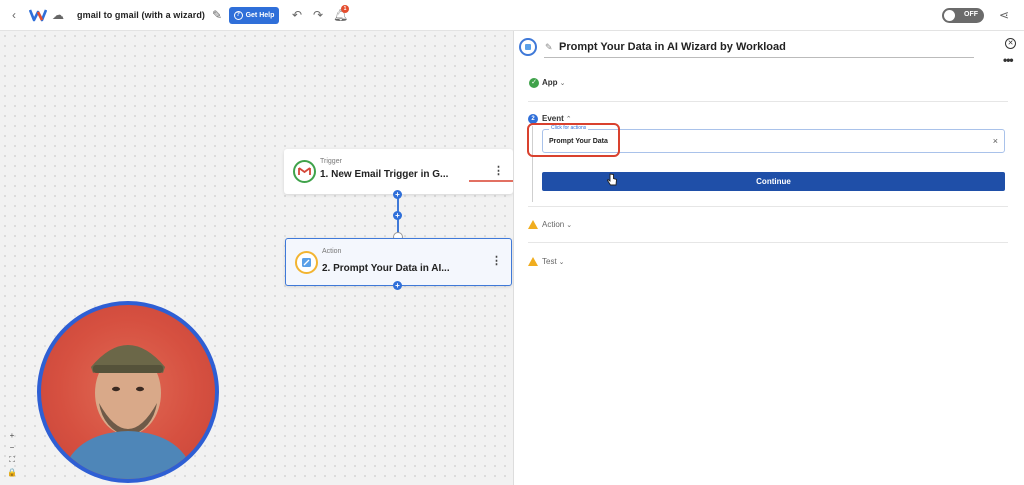  I want to click on section-event: Event ⌃, so click(557, 118).